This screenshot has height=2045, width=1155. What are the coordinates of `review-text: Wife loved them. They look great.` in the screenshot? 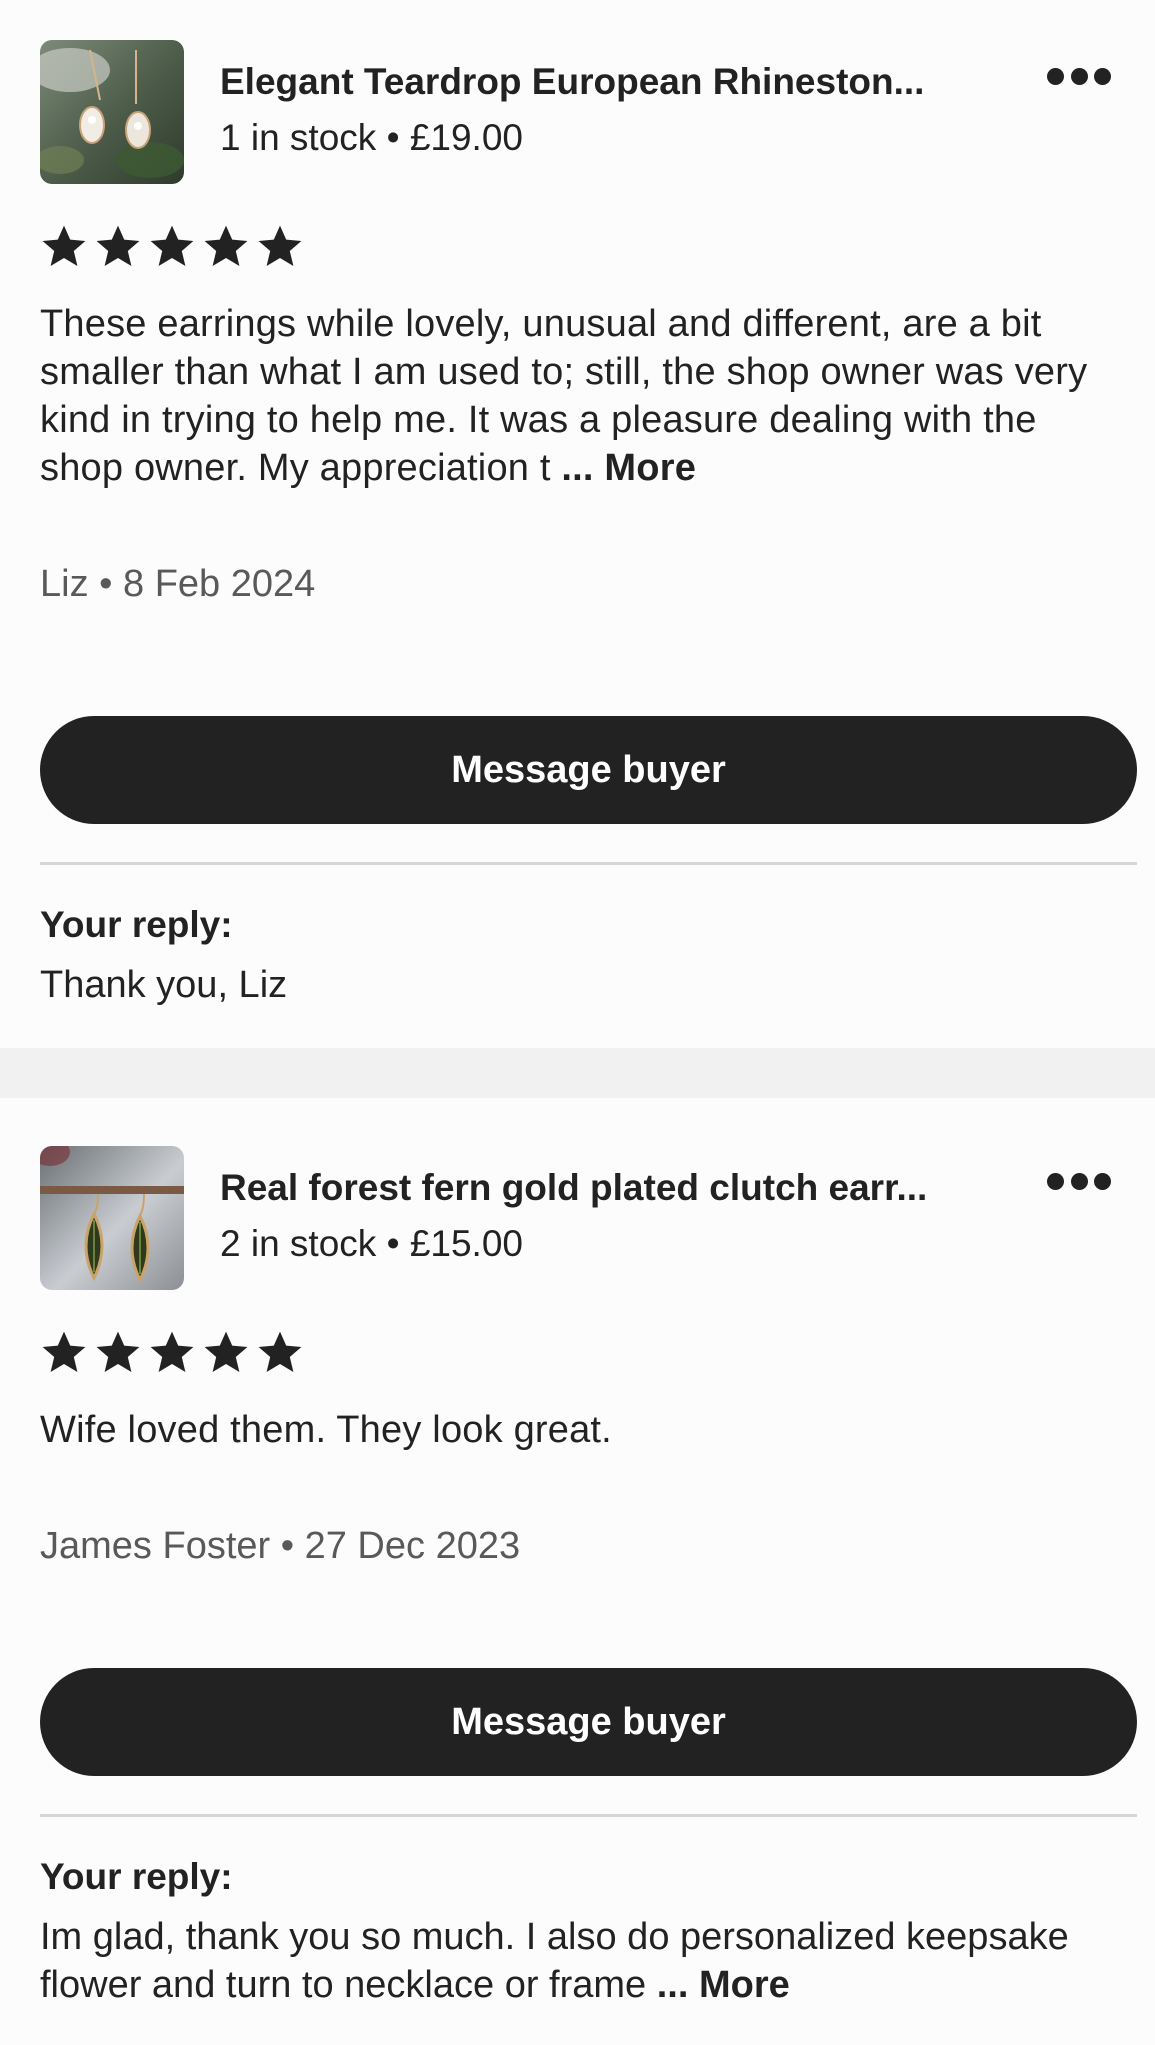 It's located at (575, 1430).